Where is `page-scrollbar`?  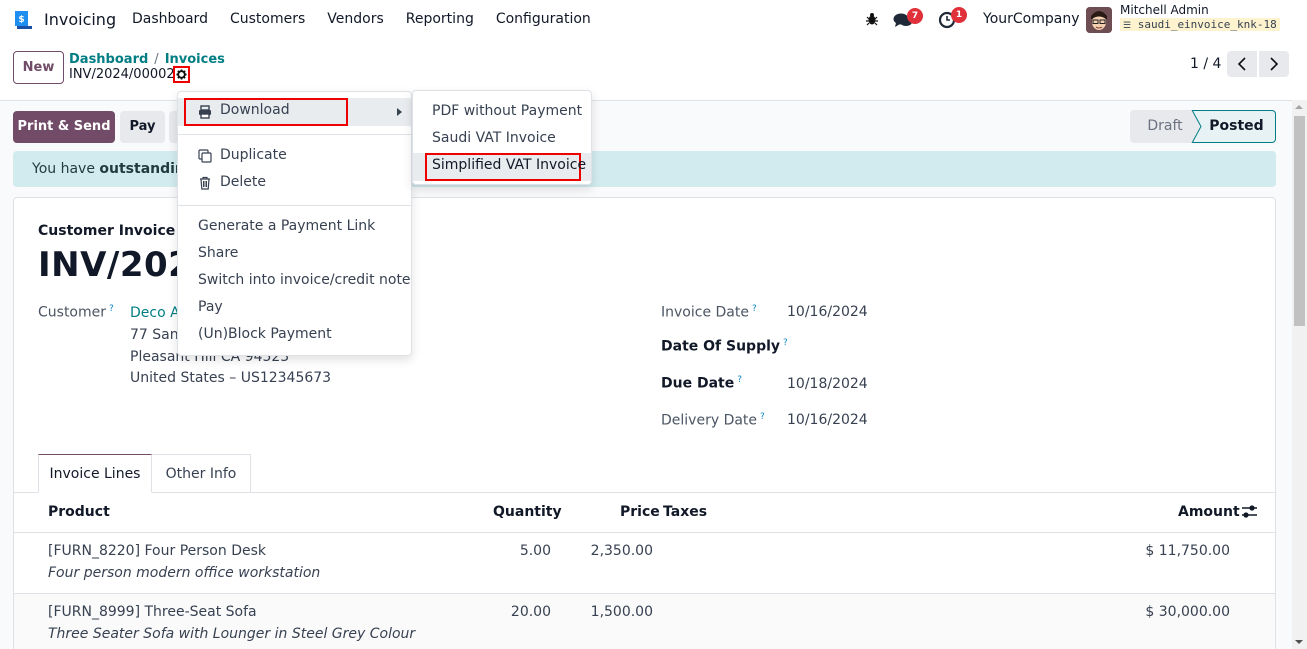 page-scrollbar is located at coordinates (1299, 374).